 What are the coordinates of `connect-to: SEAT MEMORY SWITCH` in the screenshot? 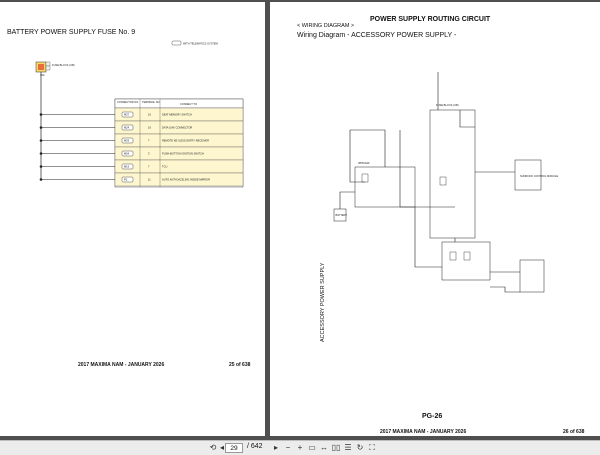 It's located at (177, 115).